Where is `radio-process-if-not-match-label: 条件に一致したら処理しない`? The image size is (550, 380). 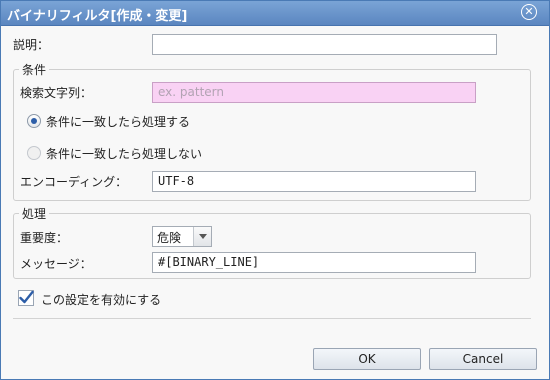 radio-process-if-not-match-label: 条件に一致したら処理しない is located at coordinates (124, 153).